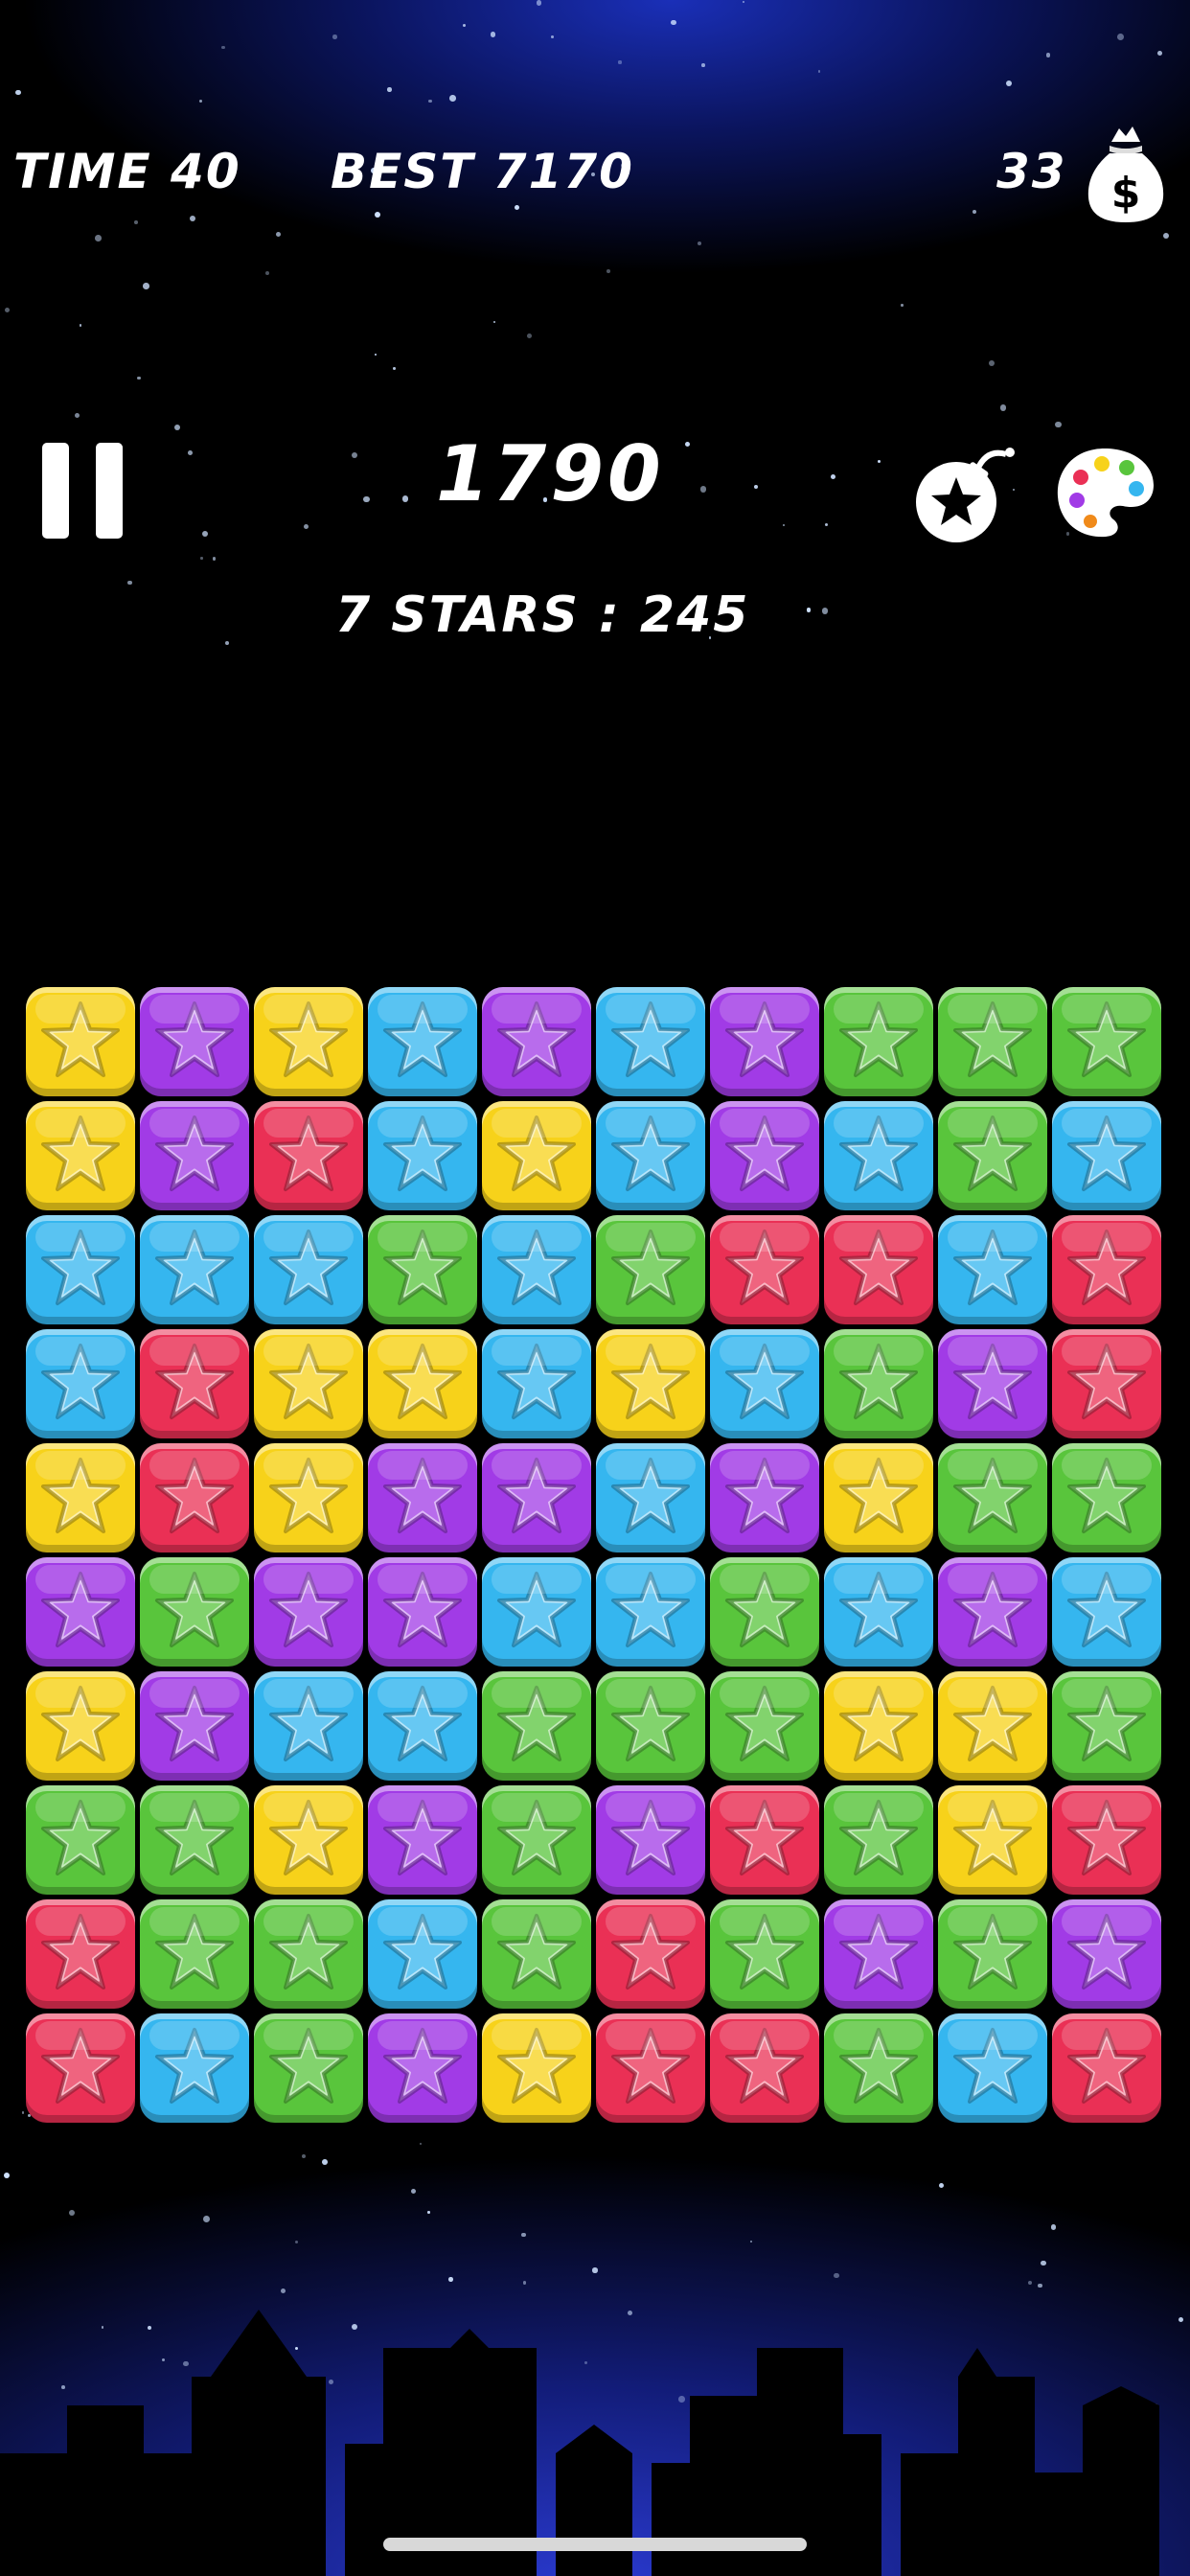 The image size is (1190, 2576). What do you see at coordinates (595, 2544) in the screenshot?
I see `home-indicator` at bounding box center [595, 2544].